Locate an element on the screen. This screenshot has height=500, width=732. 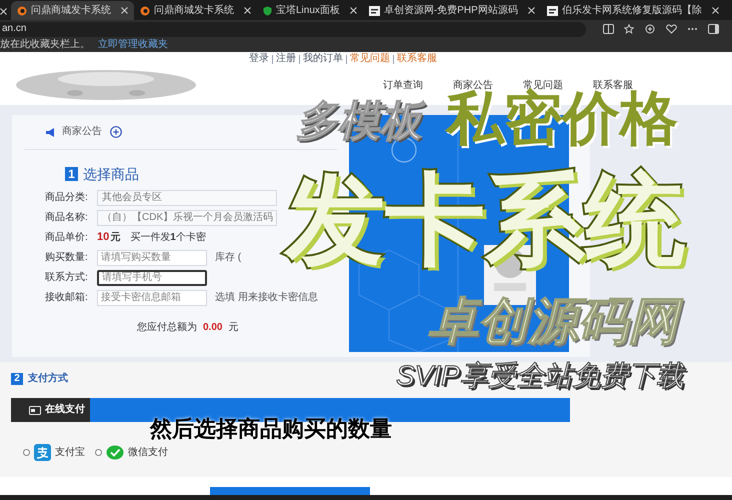
card-icon is located at coordinates (35, 410).